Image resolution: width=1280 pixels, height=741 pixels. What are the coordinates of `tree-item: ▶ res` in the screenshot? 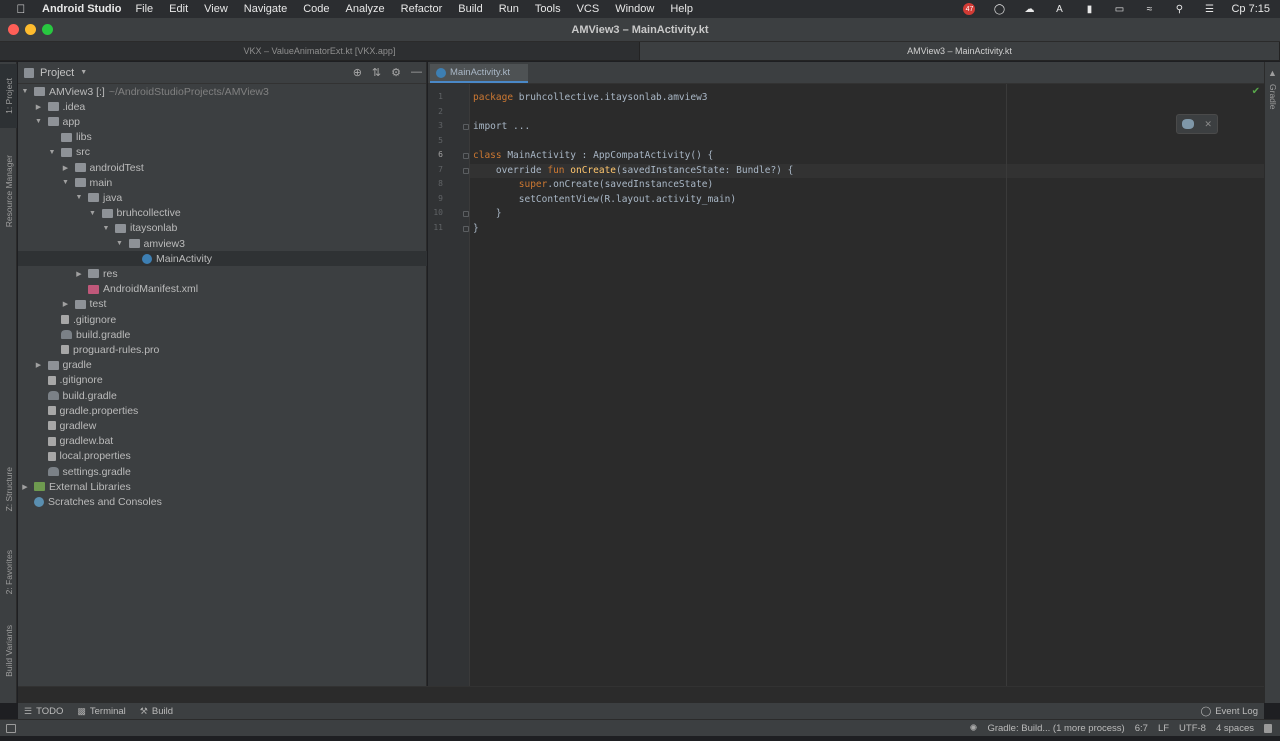 It's located at (222, 273).